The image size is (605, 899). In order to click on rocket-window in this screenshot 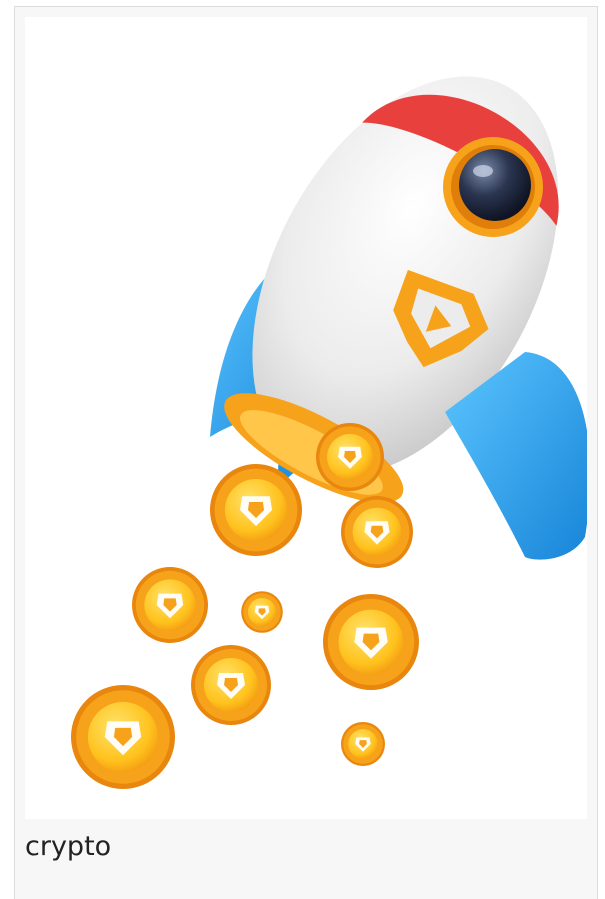, I will do `click(493, 187)`.